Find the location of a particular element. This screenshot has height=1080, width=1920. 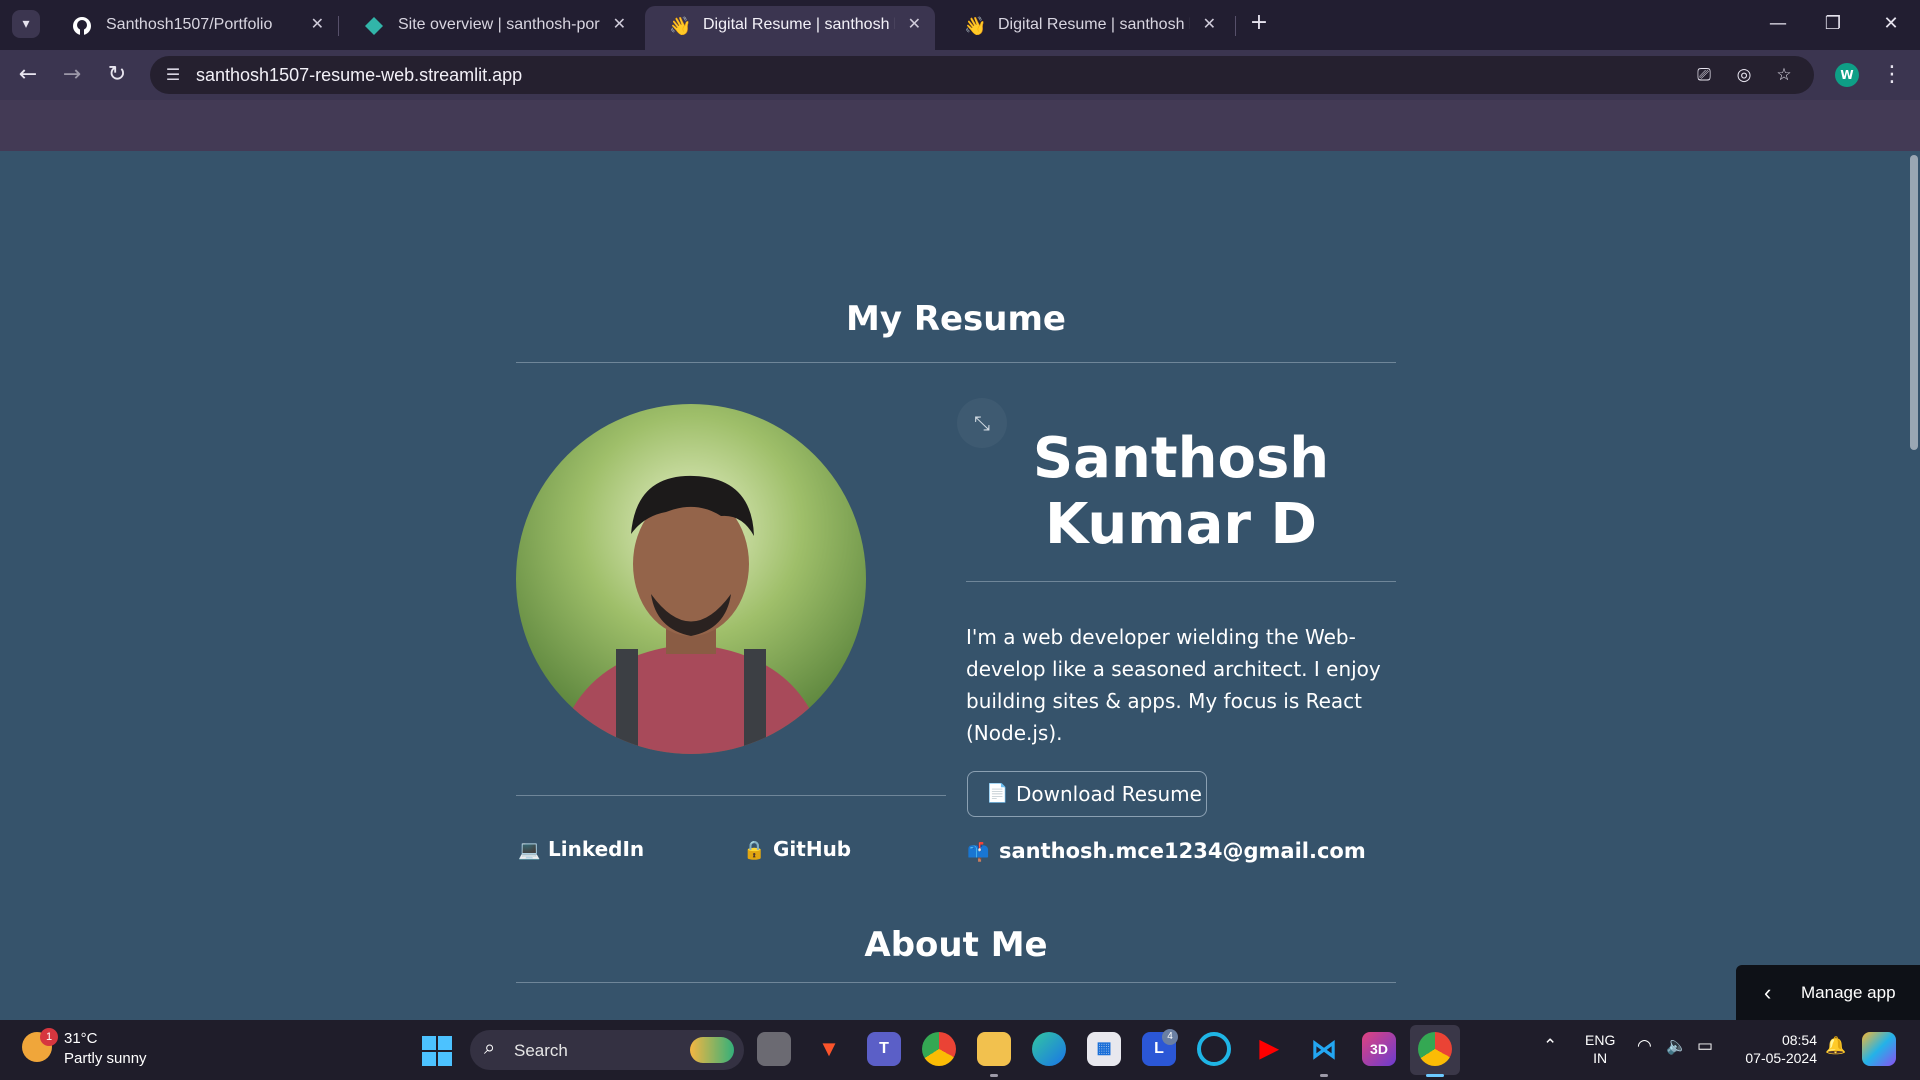

region-code: IN is located at coordinates (1600, 1058).